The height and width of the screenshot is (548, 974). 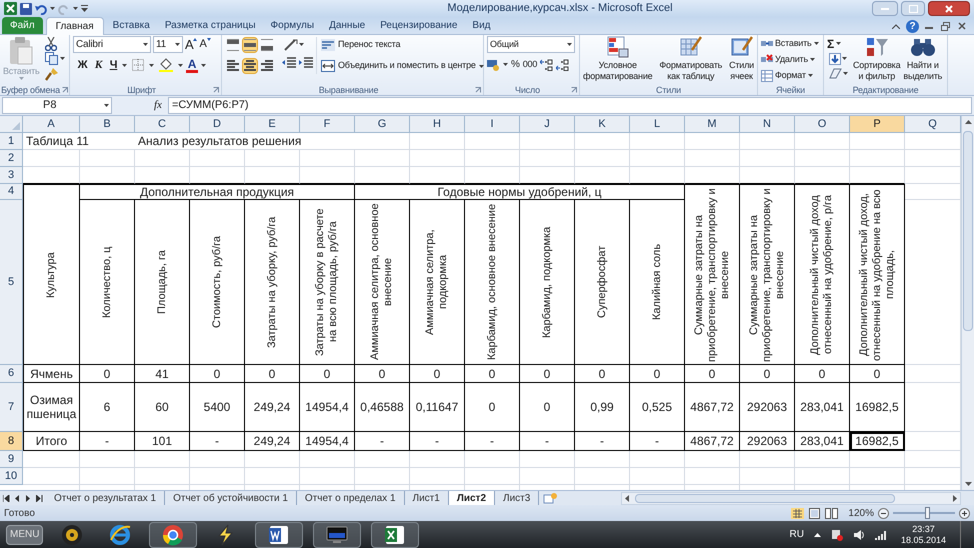 I want to click on column-heading: O, so click(x=822, y=124).